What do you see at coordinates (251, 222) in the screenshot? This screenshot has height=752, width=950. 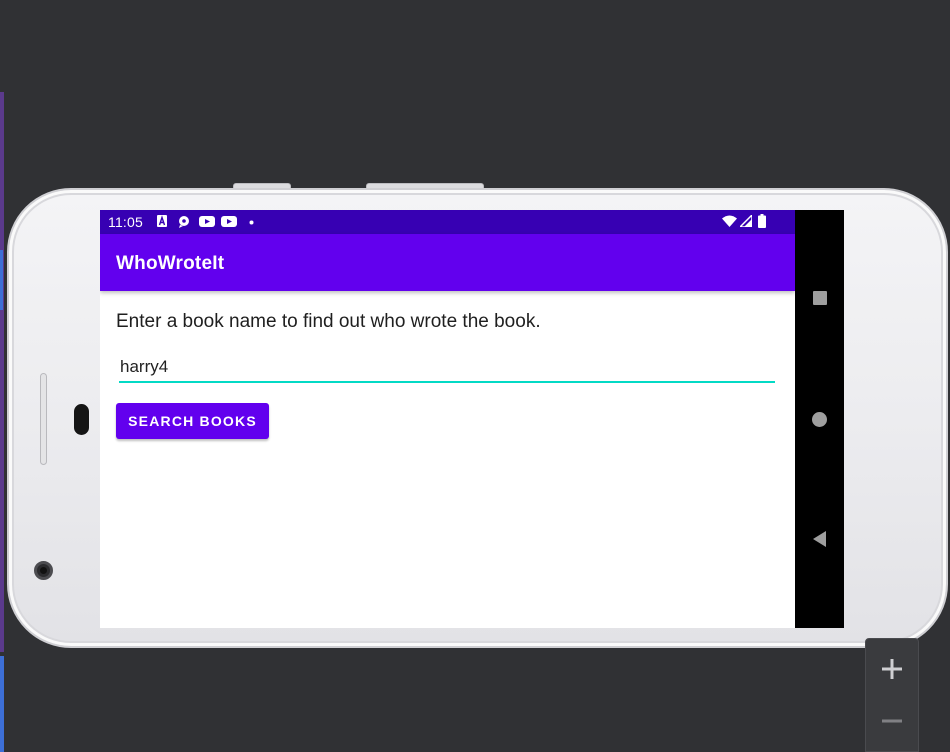 I see `dot-icon` at bounding box center [251, 222].